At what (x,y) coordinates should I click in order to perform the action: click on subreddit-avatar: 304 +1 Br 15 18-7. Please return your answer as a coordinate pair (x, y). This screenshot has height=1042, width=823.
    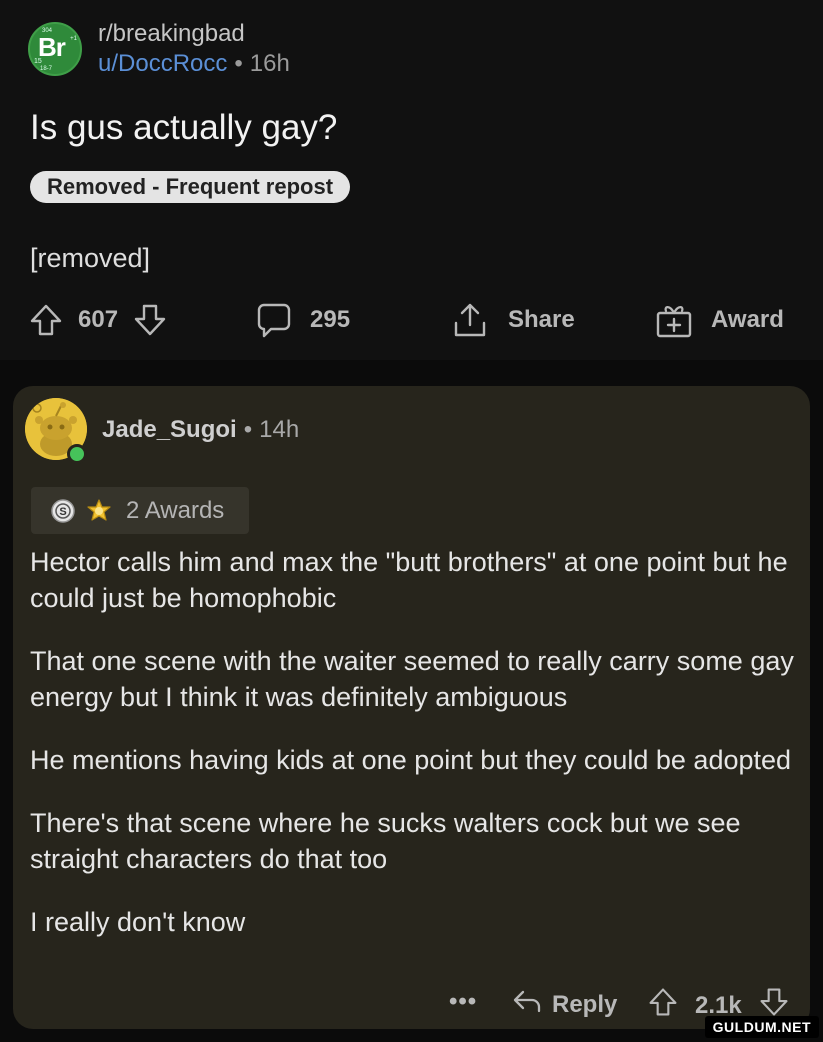
    Looking at the image, I should click on (55, 49).